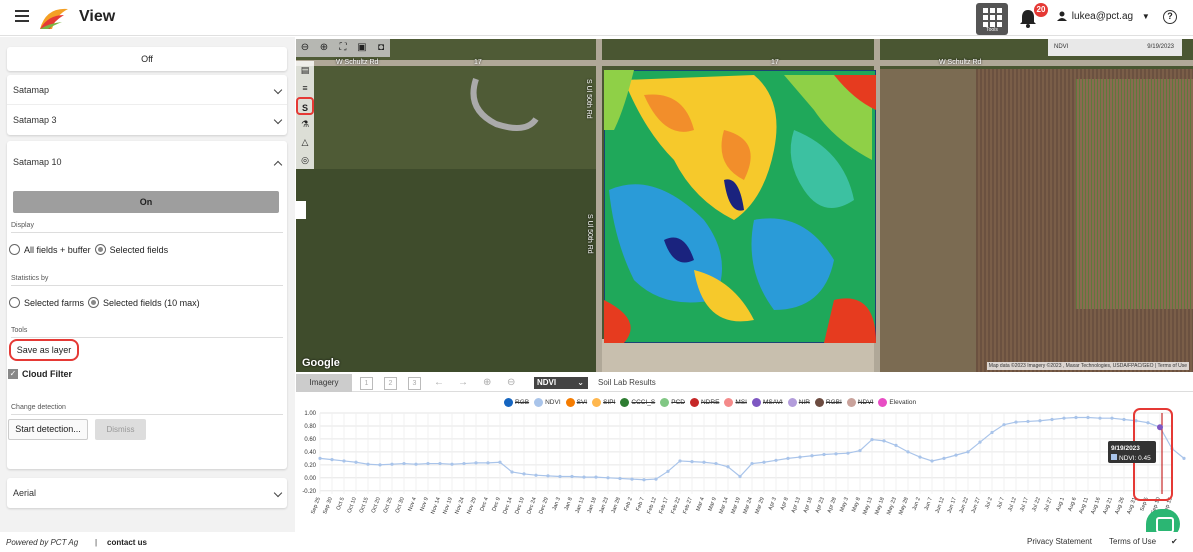 The width and height of the screenshot is (1193, 552). I want to click on panel-toggle-icon, so click(301, 210).